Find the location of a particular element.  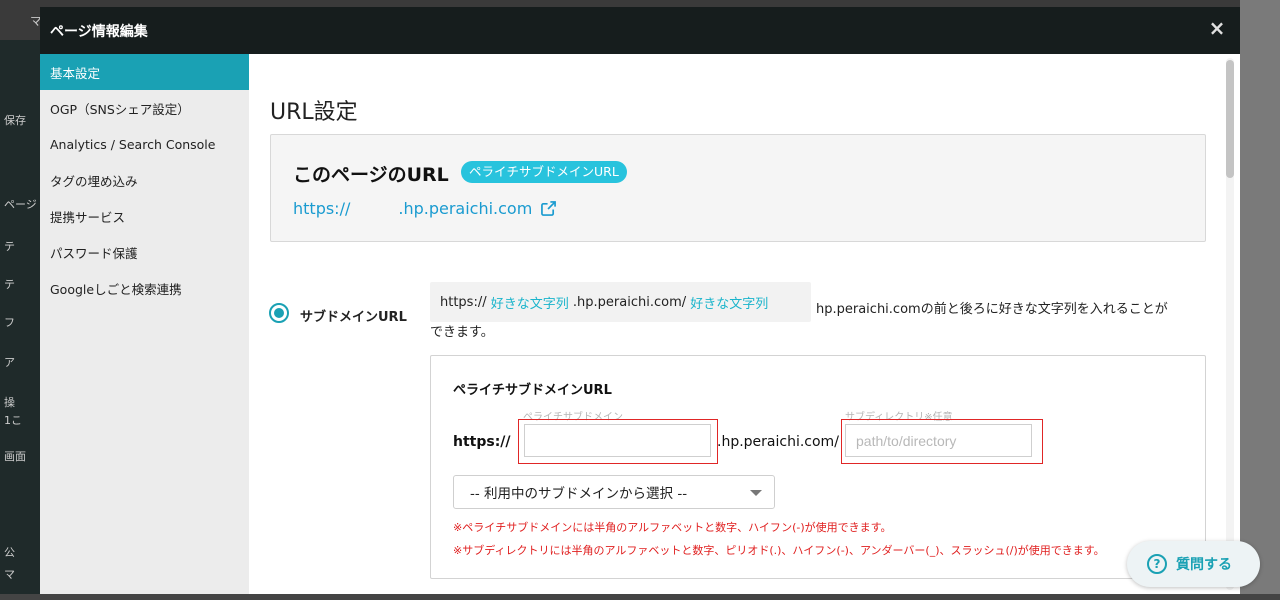

example-subdomain: 好きな文字列 is located at coordinates (529, 304).